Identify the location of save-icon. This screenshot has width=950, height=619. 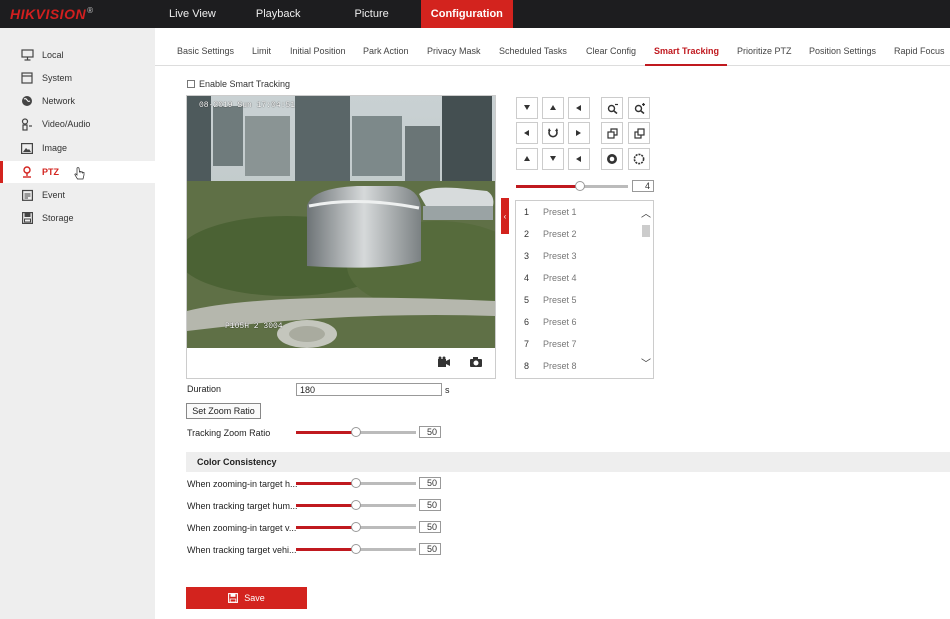
(233, 598).